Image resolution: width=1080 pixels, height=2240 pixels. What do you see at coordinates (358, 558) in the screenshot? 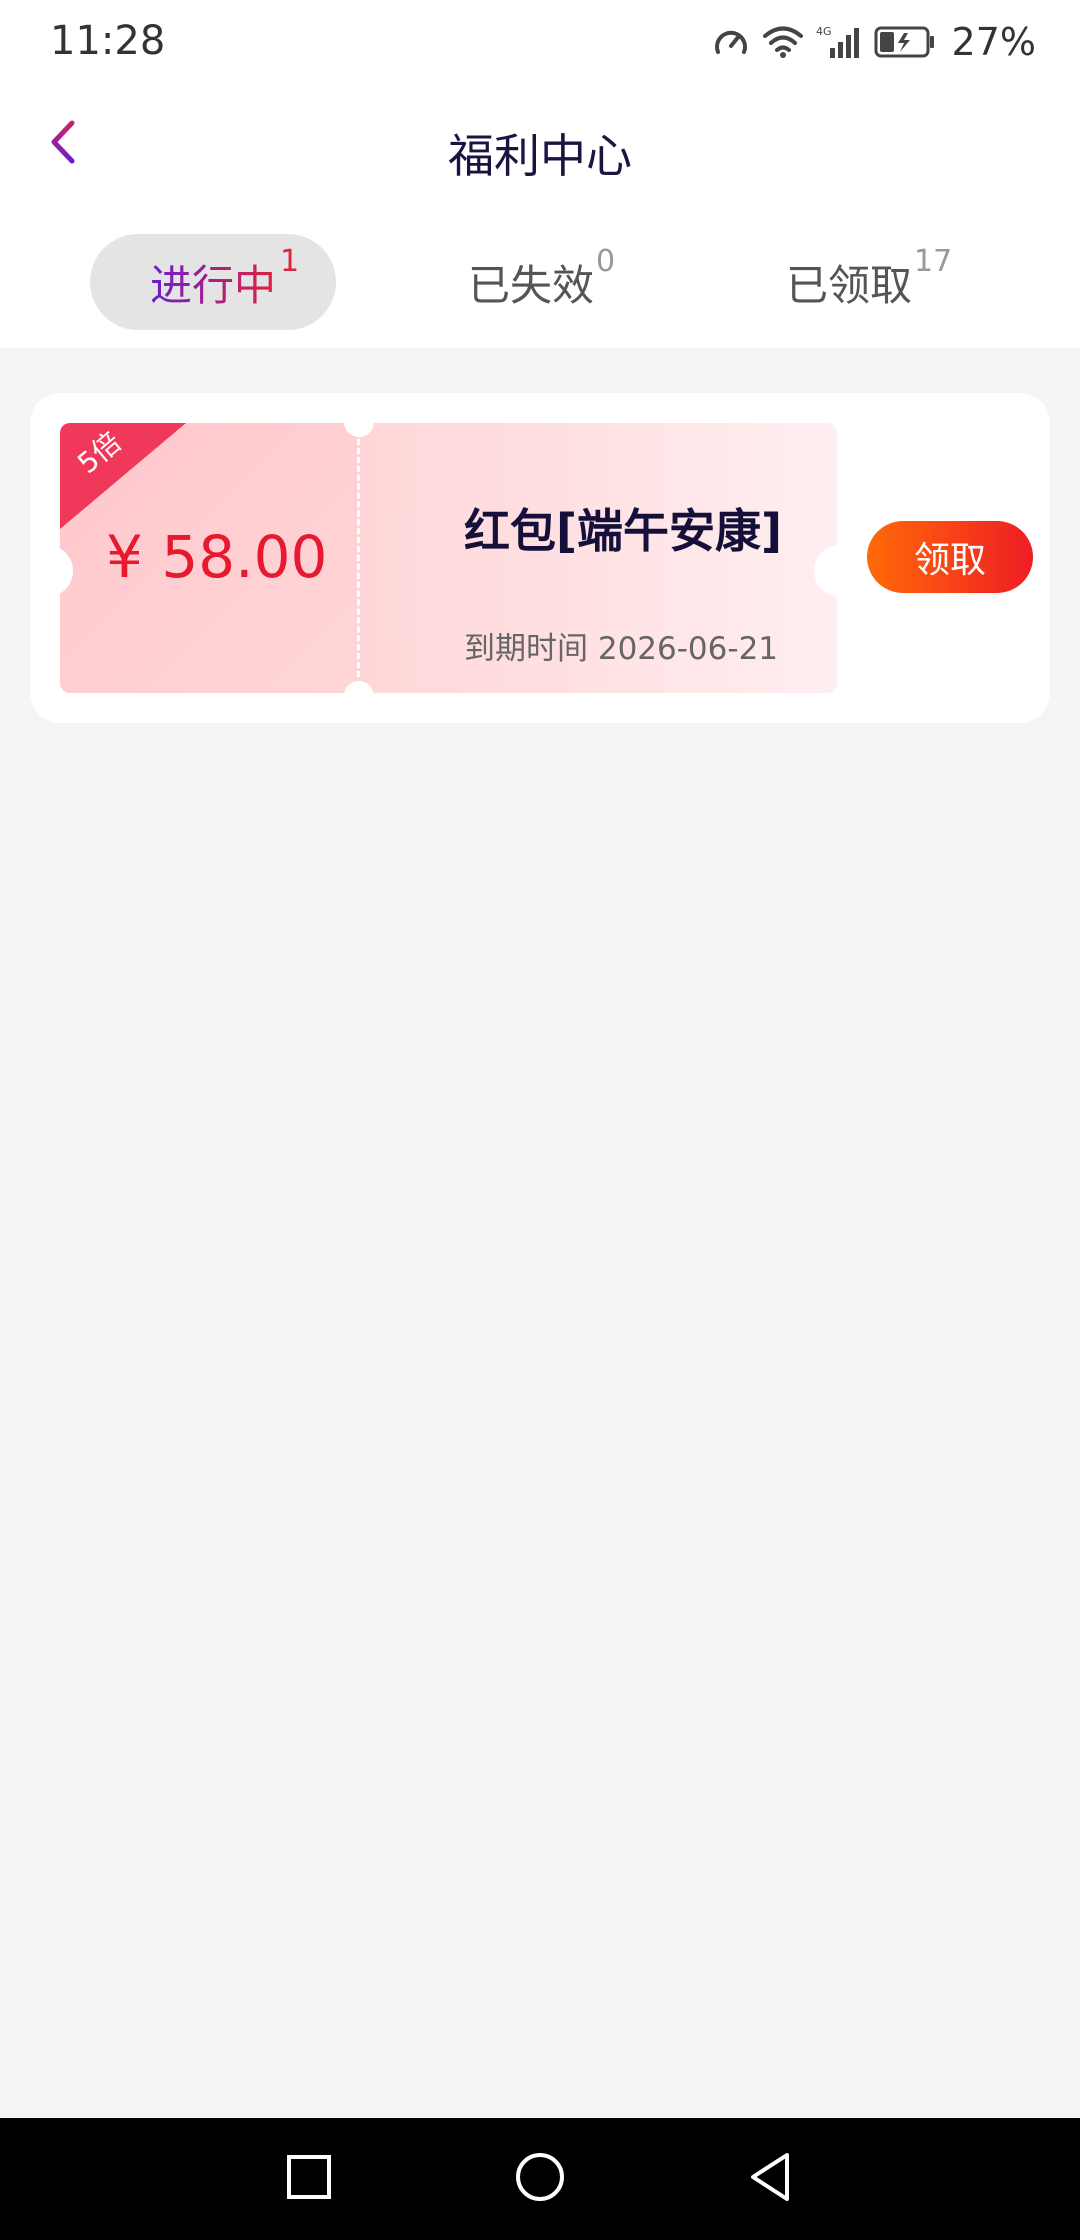
I see `coupon-divider` at bounding box center [358, 558].